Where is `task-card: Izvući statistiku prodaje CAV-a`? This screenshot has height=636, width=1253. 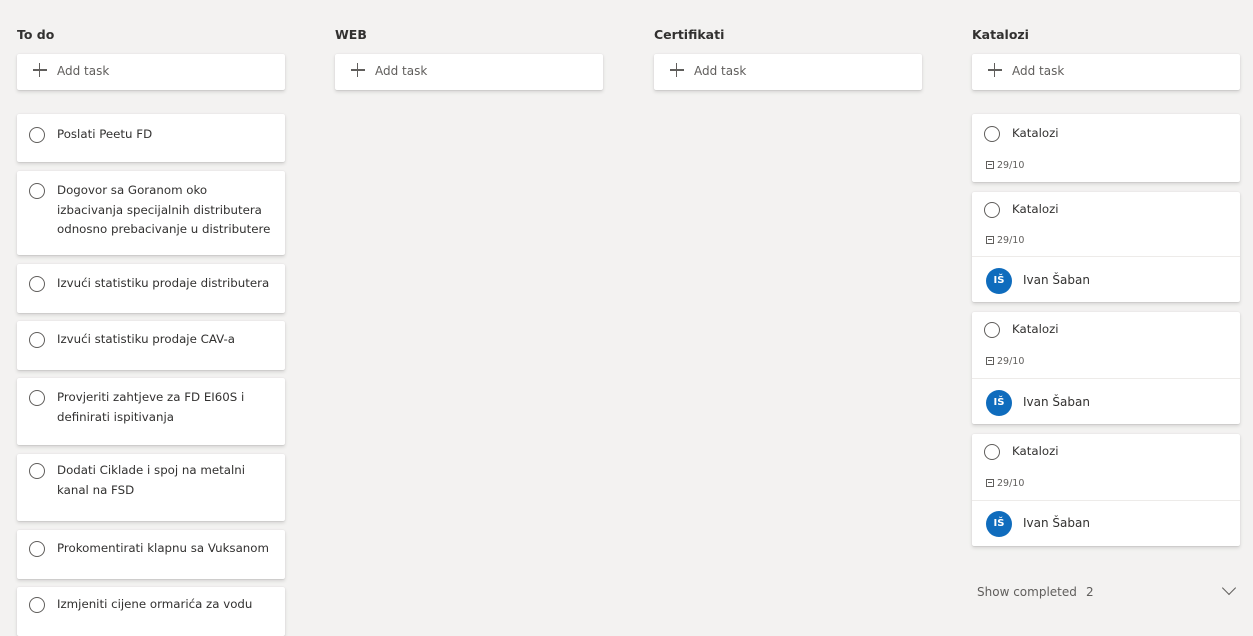
task-card: Izvući statistiku prodaje CAV-a is located at coordinates (151, 345).